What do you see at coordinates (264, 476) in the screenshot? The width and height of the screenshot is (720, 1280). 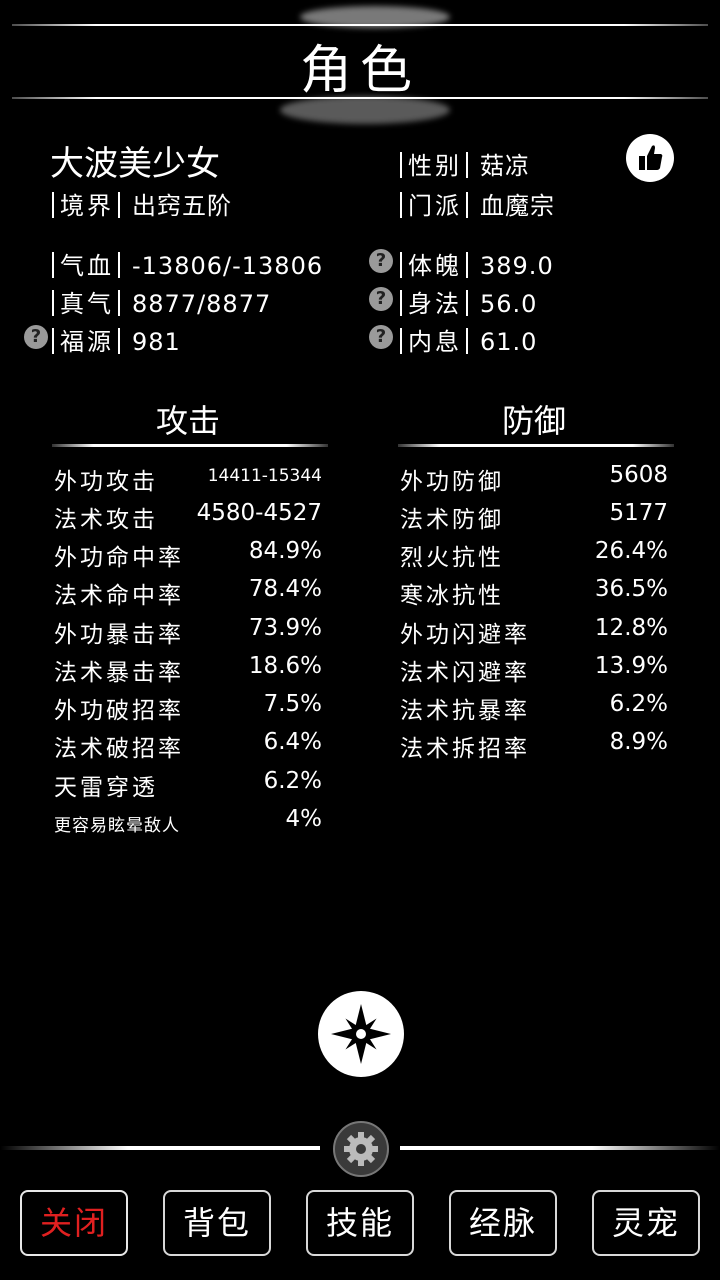 I see `attack-stat-value: 14411-15344` at bounding box center [264, 476].